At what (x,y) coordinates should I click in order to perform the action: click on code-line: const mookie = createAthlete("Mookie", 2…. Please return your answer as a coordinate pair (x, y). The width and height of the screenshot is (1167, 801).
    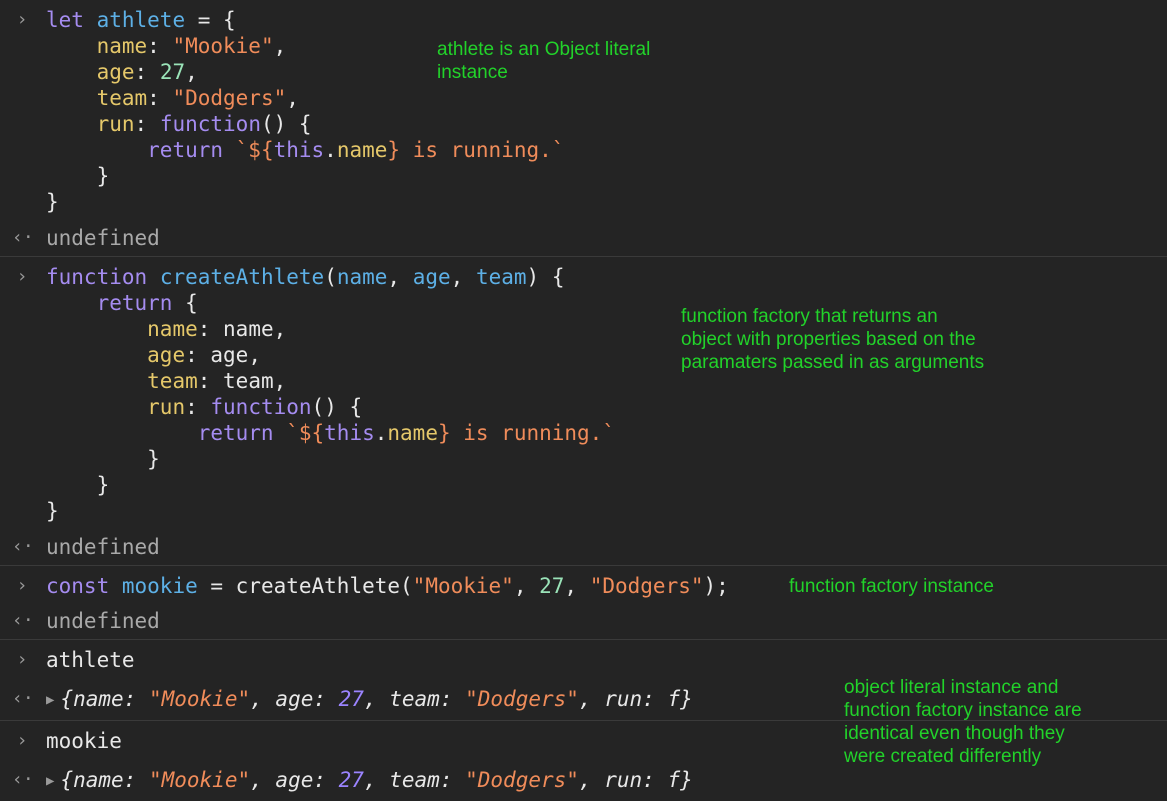
    Looking at the image, I should click on (387, 586).